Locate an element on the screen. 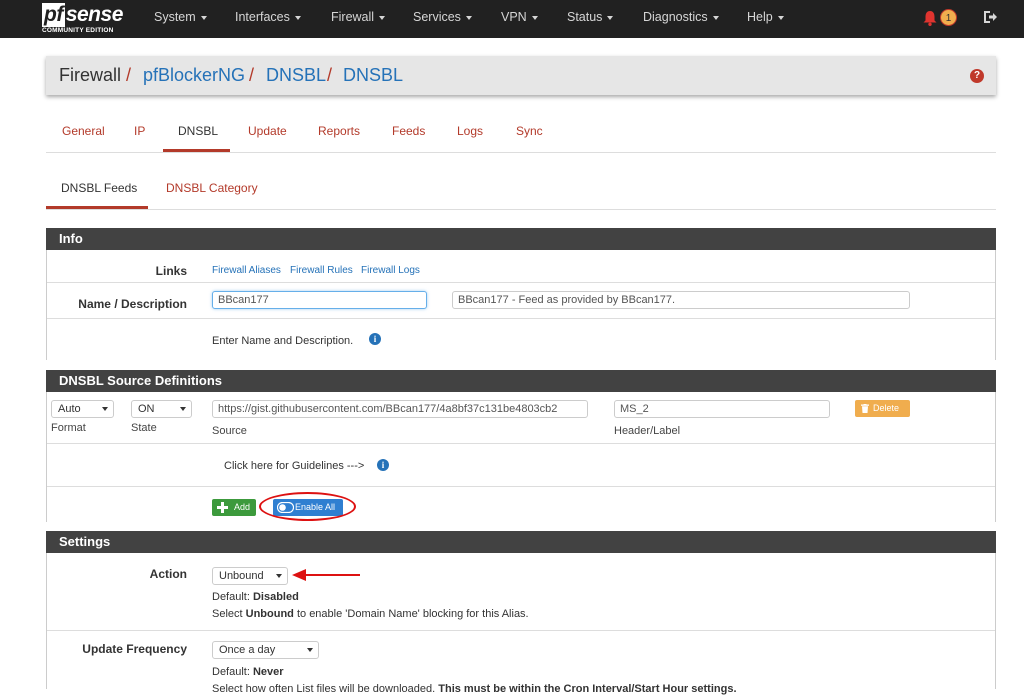  default-prefix: Default: is located at coordinates (232, 672).